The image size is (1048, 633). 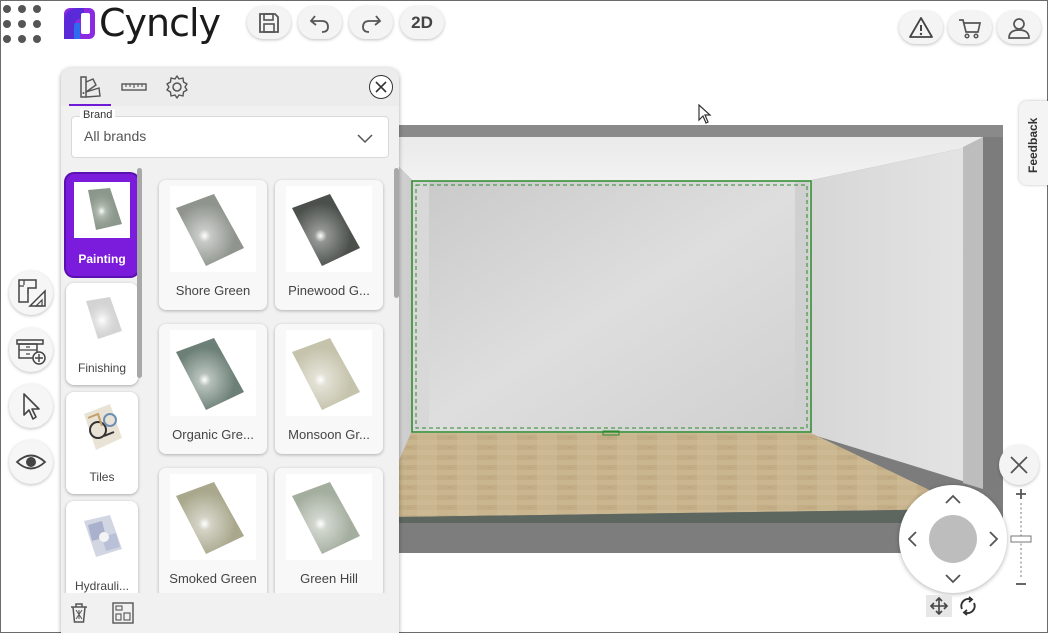 I want to click on panel-footer, so click(x=230, y=613).